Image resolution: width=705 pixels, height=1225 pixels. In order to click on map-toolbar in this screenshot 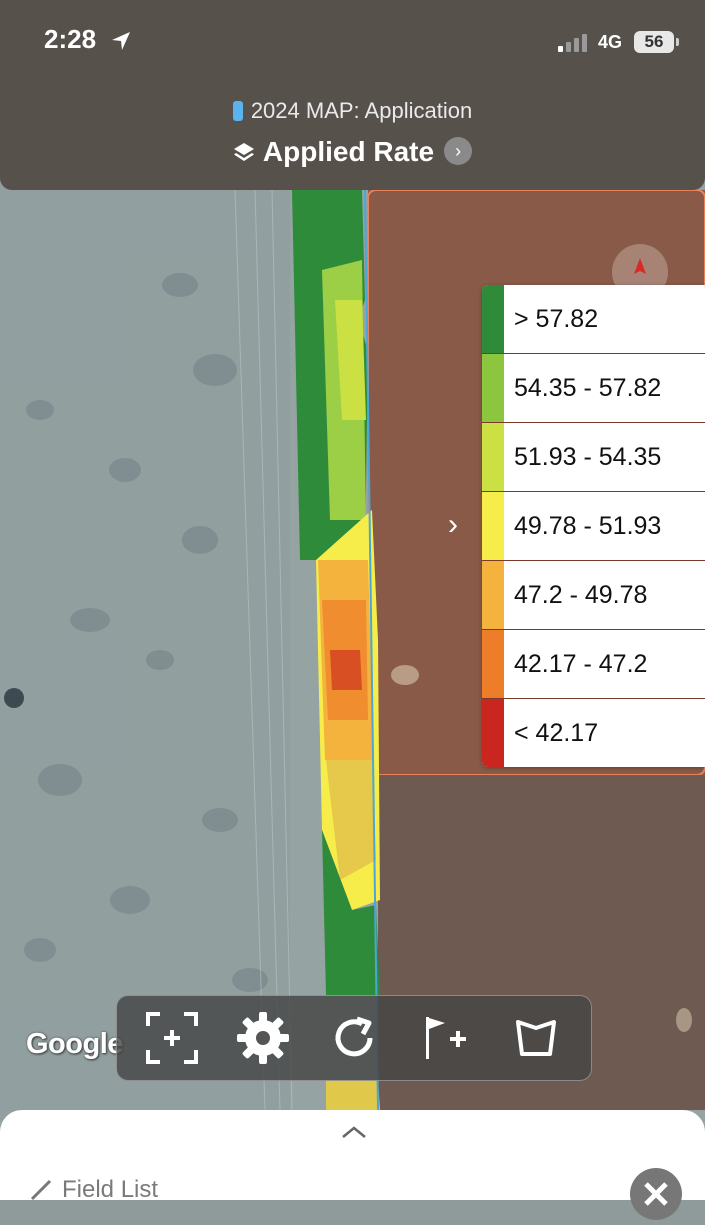, I will do `click(354, 1038)`.